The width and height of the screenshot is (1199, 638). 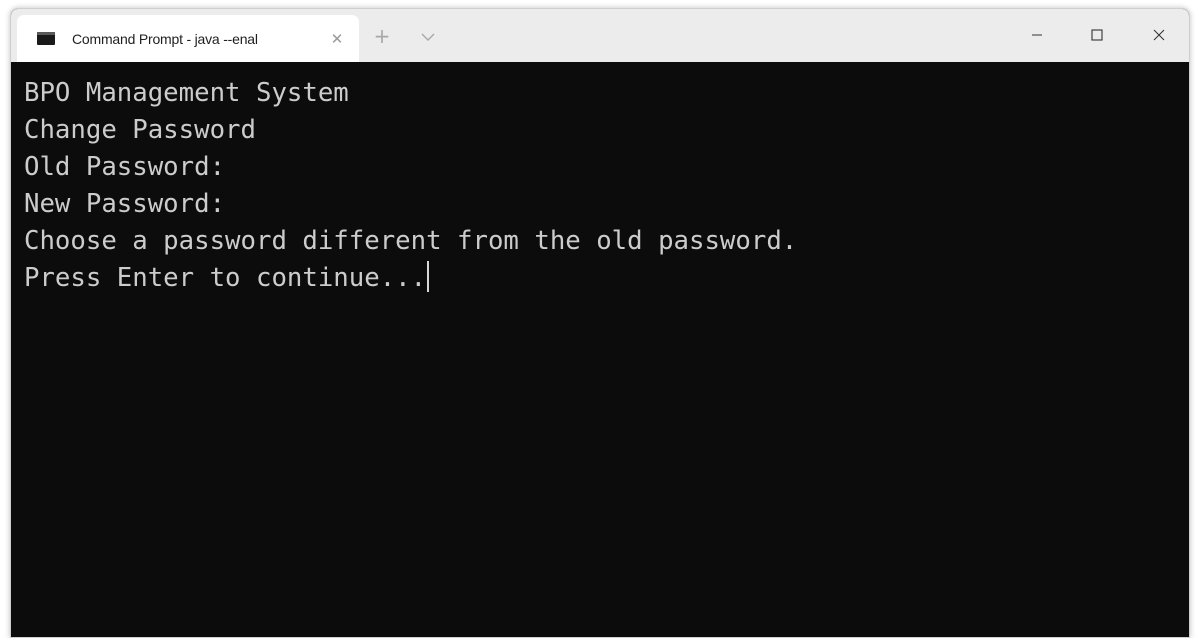 What do you see at coordinates (165, 38) in the screenshot?
I see `tab-title: Command Prompt - java --enal` at bounding box center [165, 38].